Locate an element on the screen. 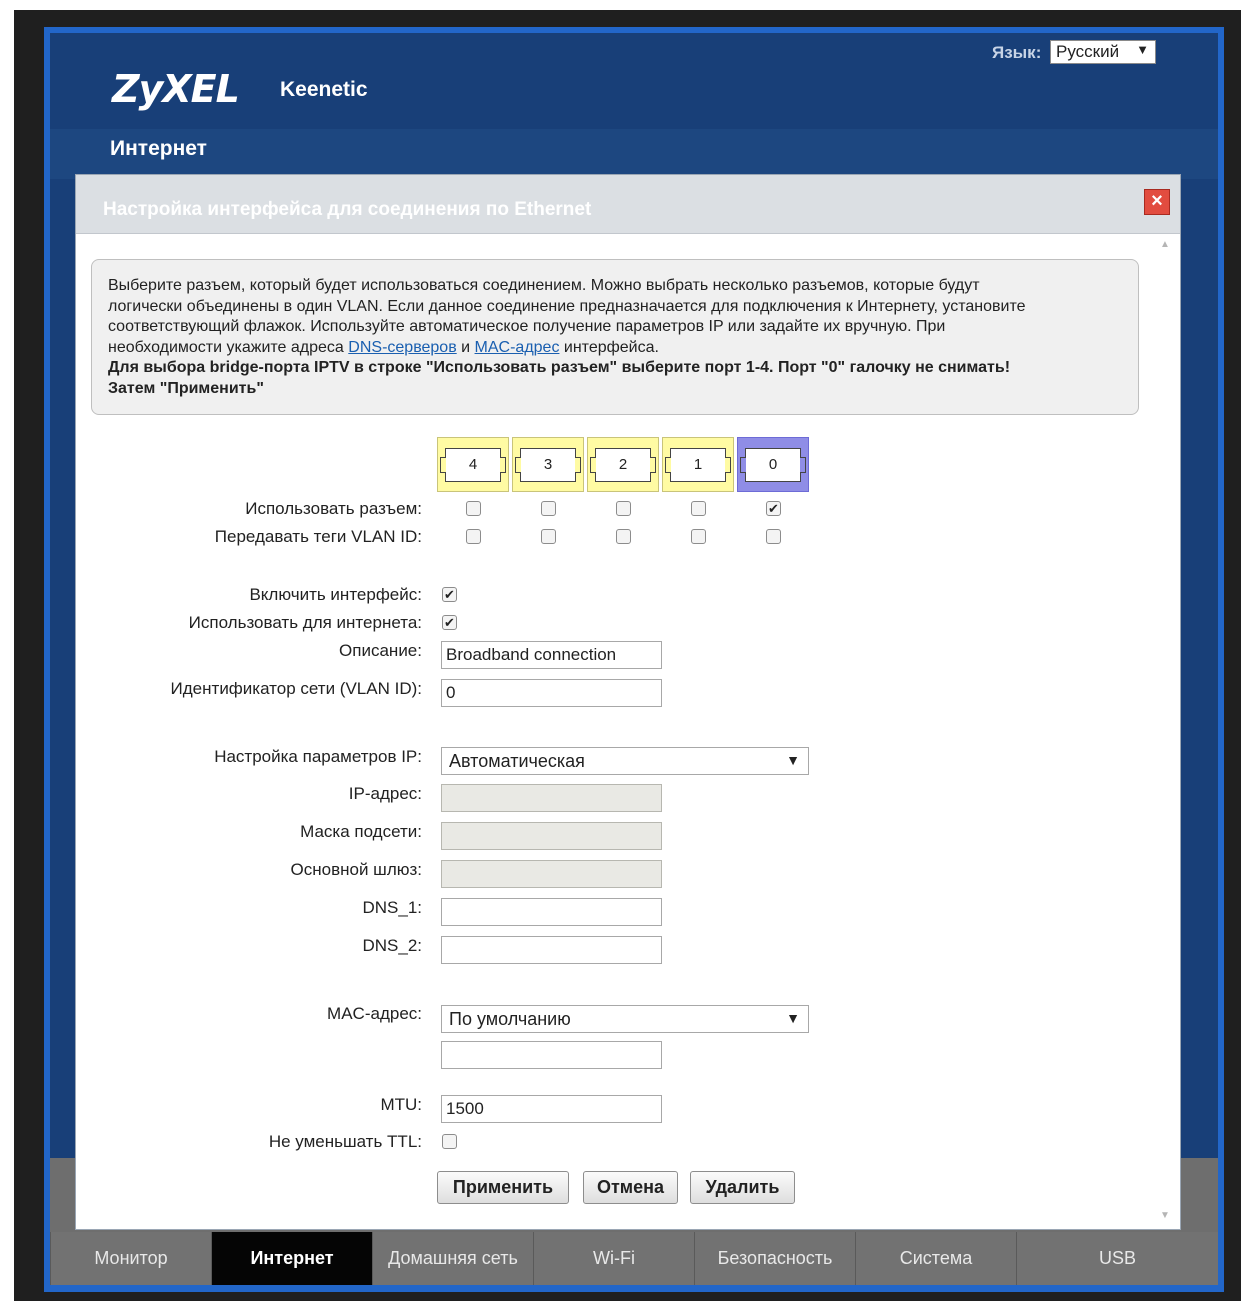 This screenshot has width=1245, height=1303. delete-button: Удалить is located at coordinates (742, 1187).